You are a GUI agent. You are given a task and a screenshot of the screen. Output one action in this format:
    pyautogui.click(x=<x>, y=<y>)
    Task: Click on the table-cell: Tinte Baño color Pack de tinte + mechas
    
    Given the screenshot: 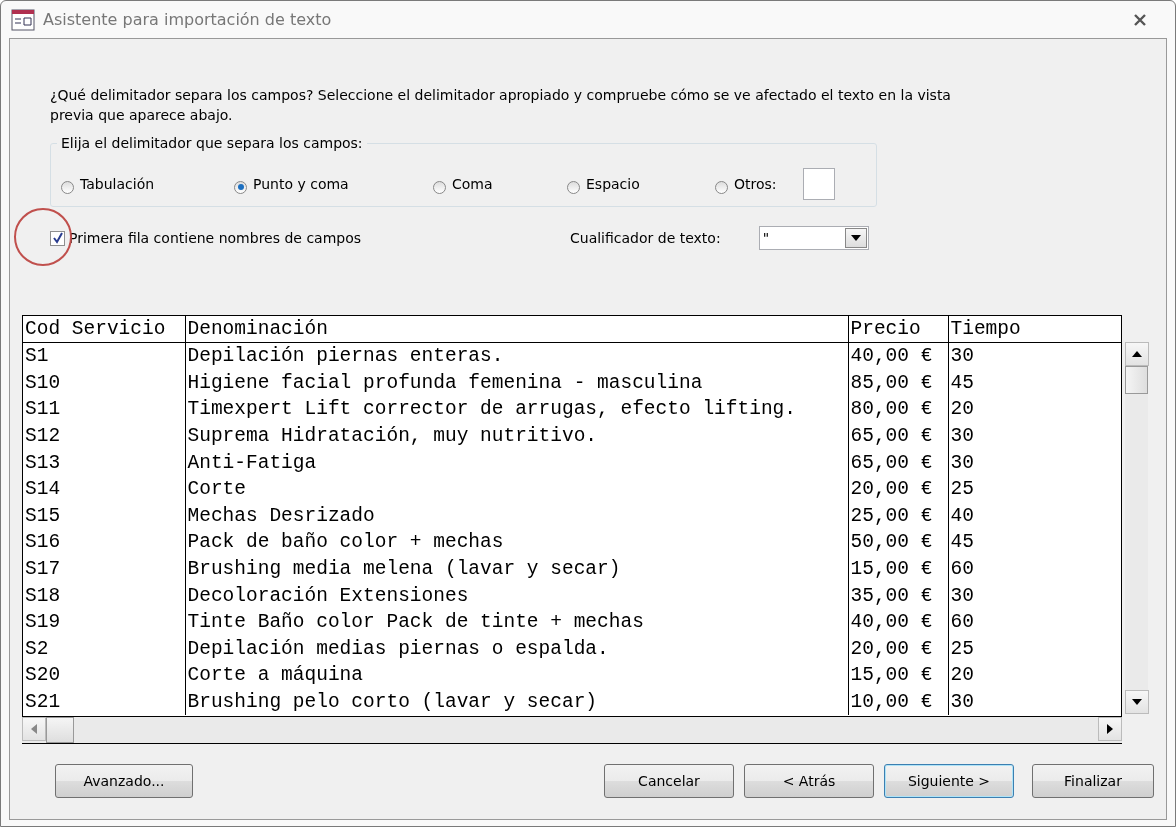 What is the action you would take?
    pyautogui.click(x=415, y=622)
    